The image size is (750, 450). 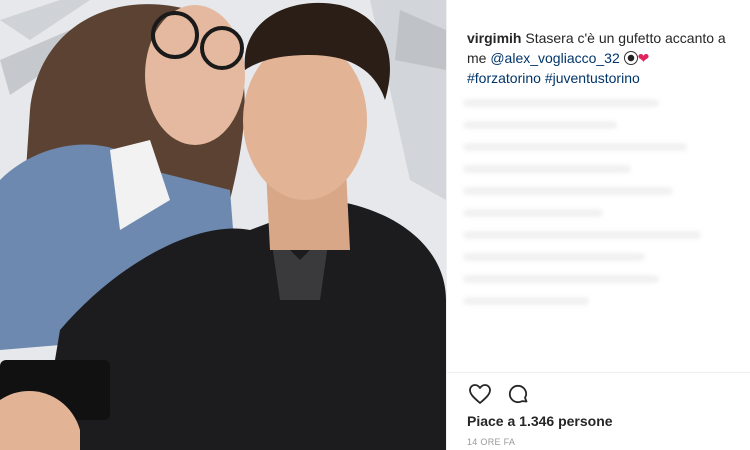 What do you see at coordinates (494, 38) in the screenshot?
I see `caption-username: virgimih` at bounding box center [494, 38].